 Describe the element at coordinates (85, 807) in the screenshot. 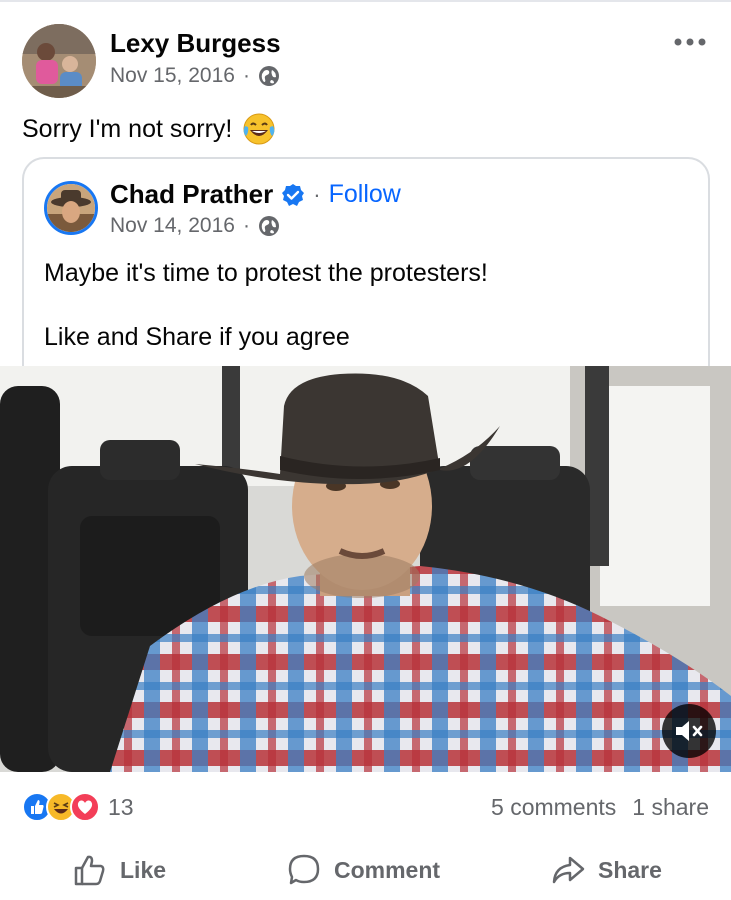

I see `love-icon` at that location.